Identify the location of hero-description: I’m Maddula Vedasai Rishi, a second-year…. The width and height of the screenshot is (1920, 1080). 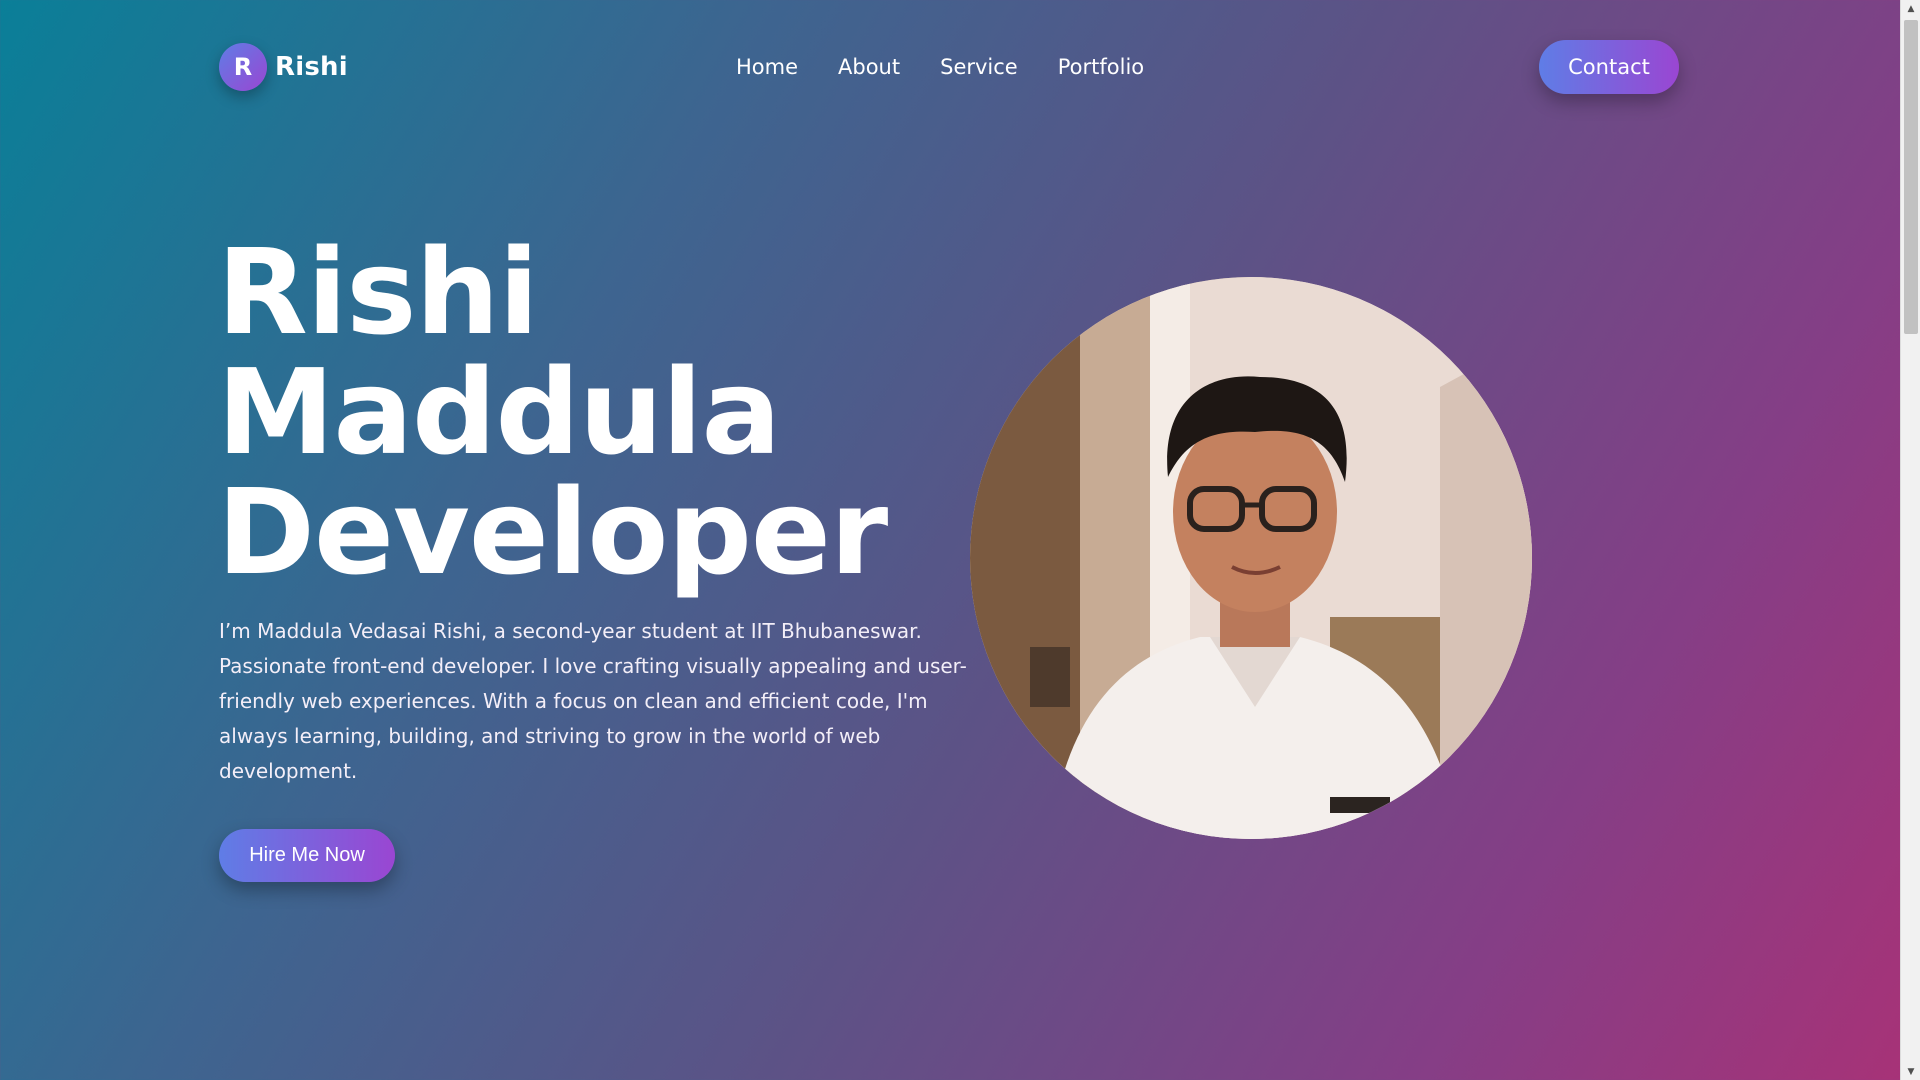
(593, 701).